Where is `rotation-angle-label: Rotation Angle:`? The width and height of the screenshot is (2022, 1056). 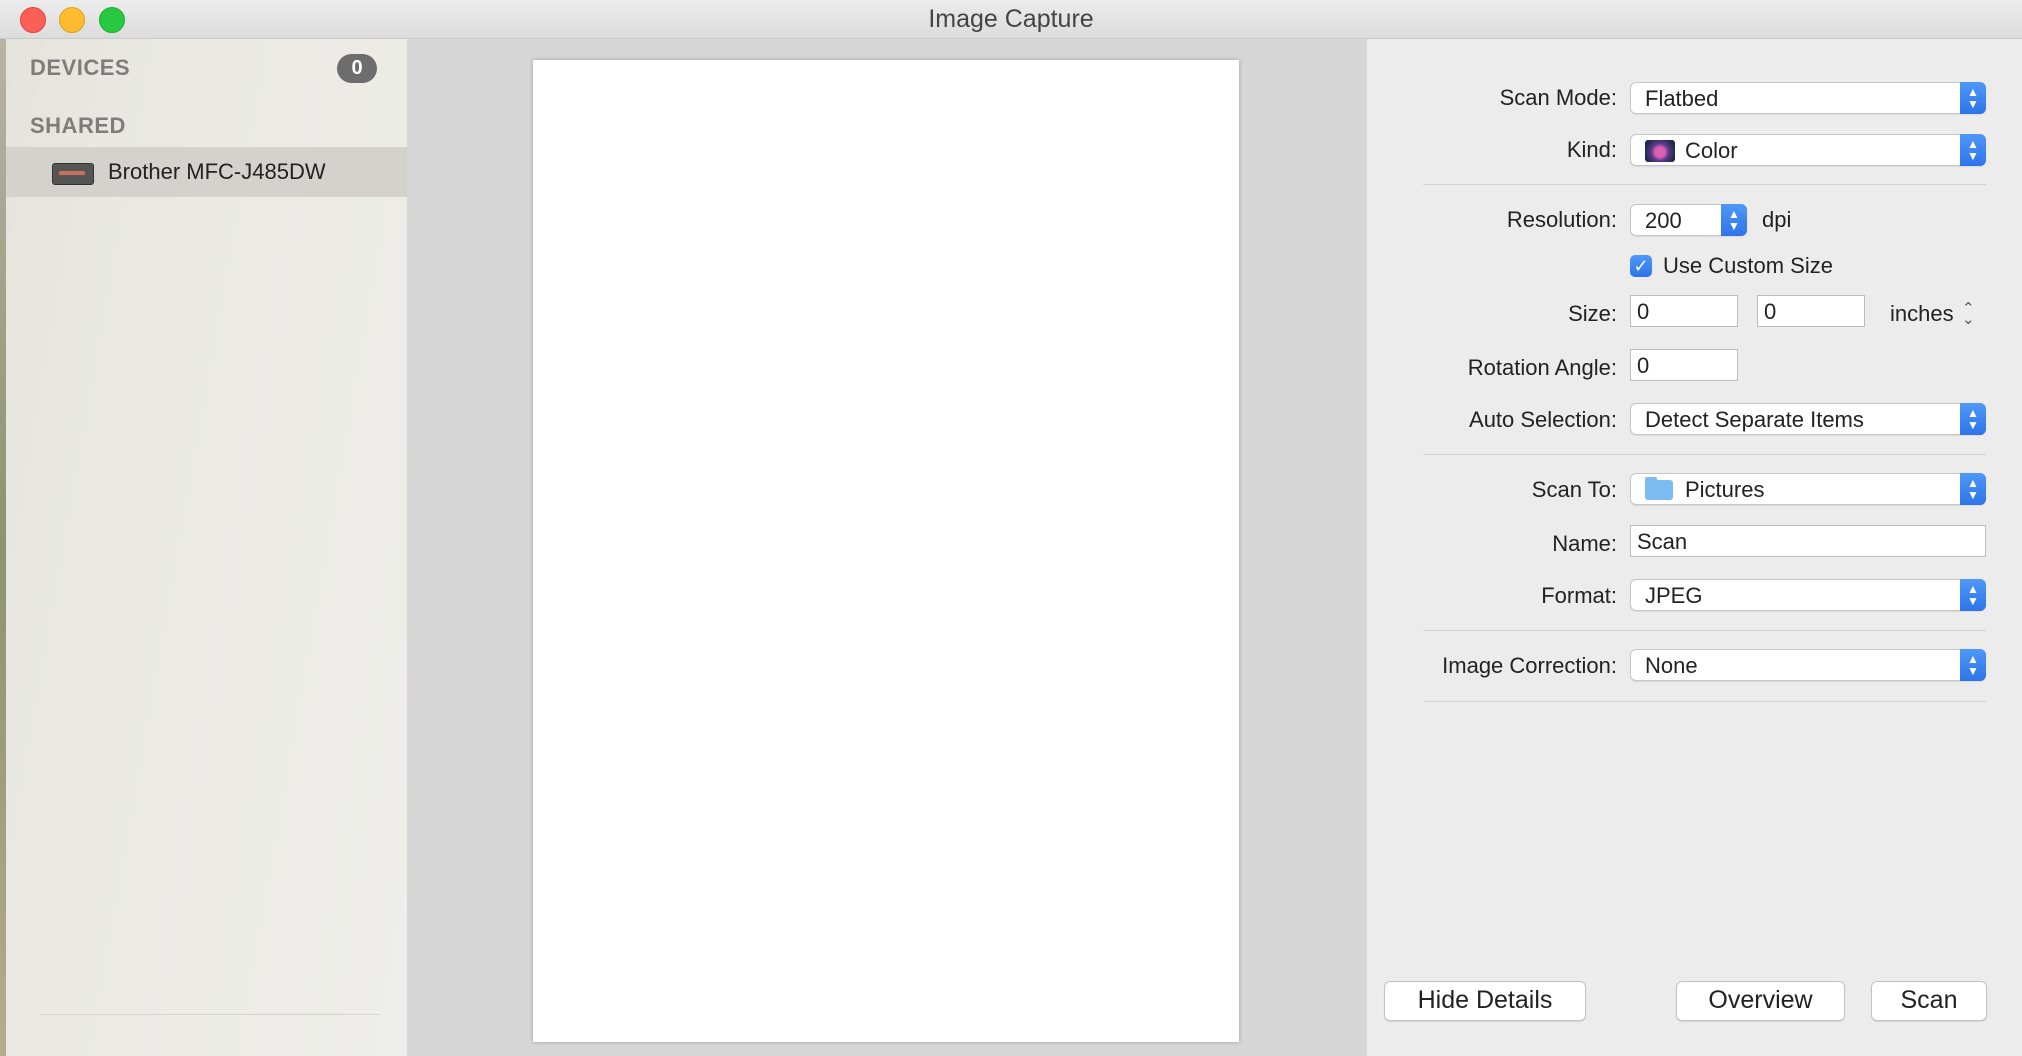
rotation-angle-label: Rotation Angle: is located at coordinates (1542, 367).